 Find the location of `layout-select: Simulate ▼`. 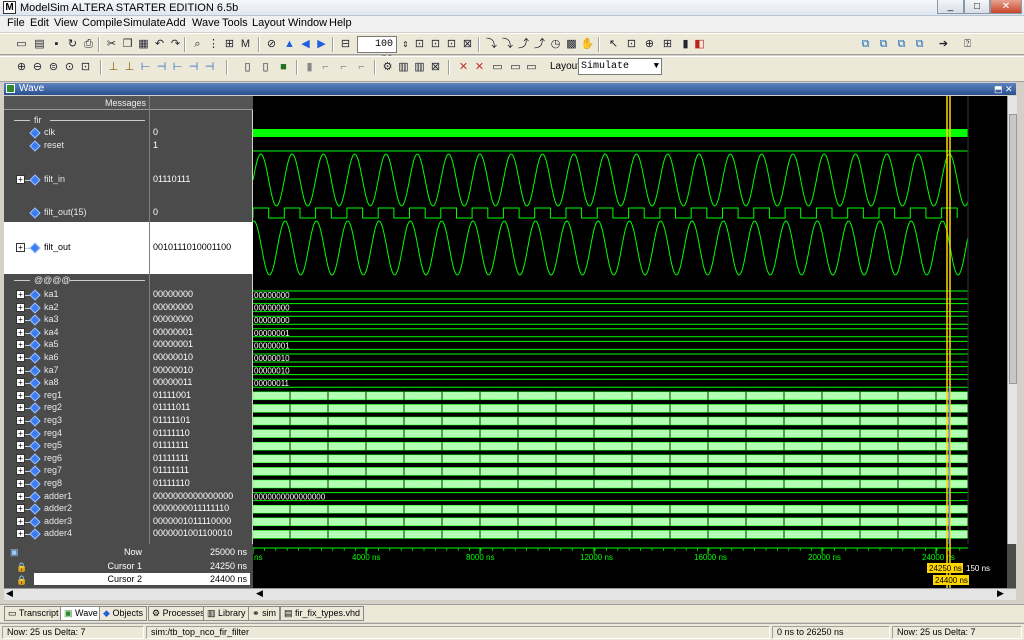

layout-select: Simulate ▼ is located at coordinates (620, 66).